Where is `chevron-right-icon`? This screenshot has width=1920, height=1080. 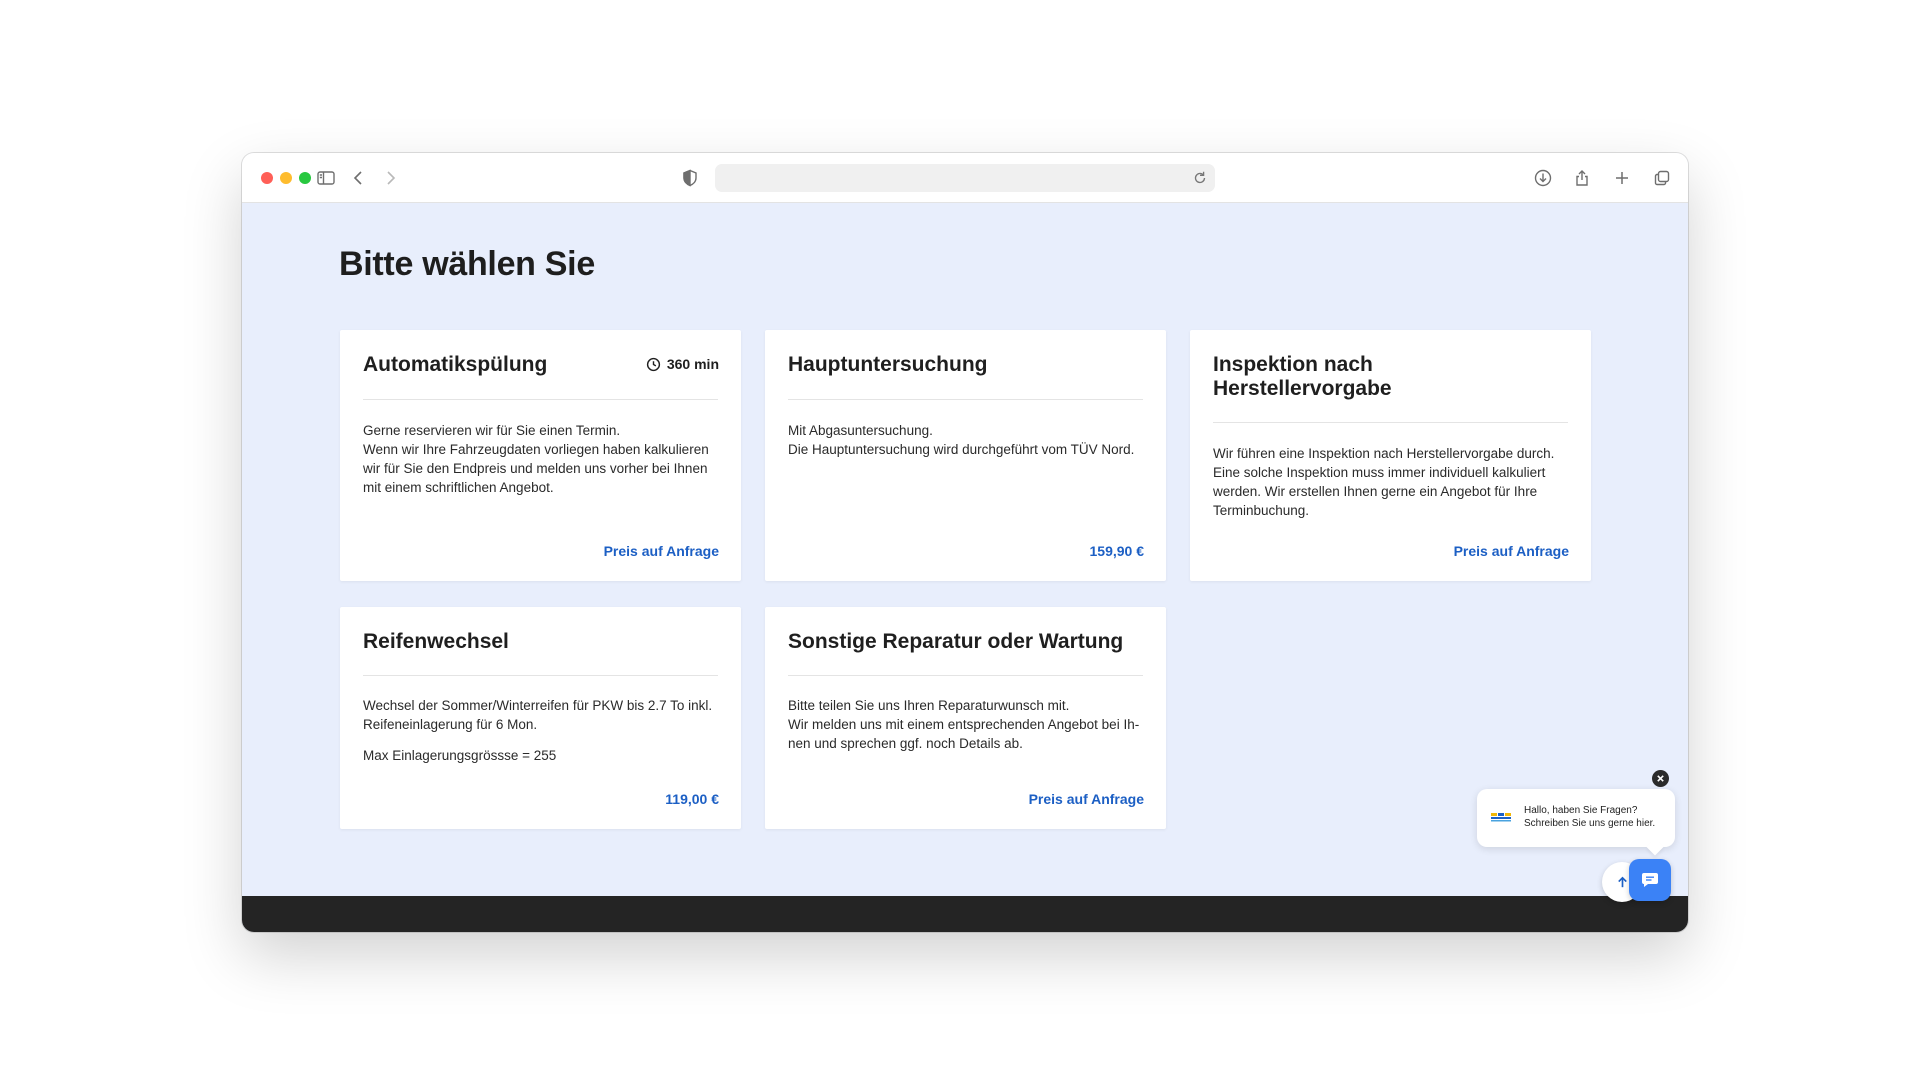
chevron-right-icon is located at coordinates (390, 178).